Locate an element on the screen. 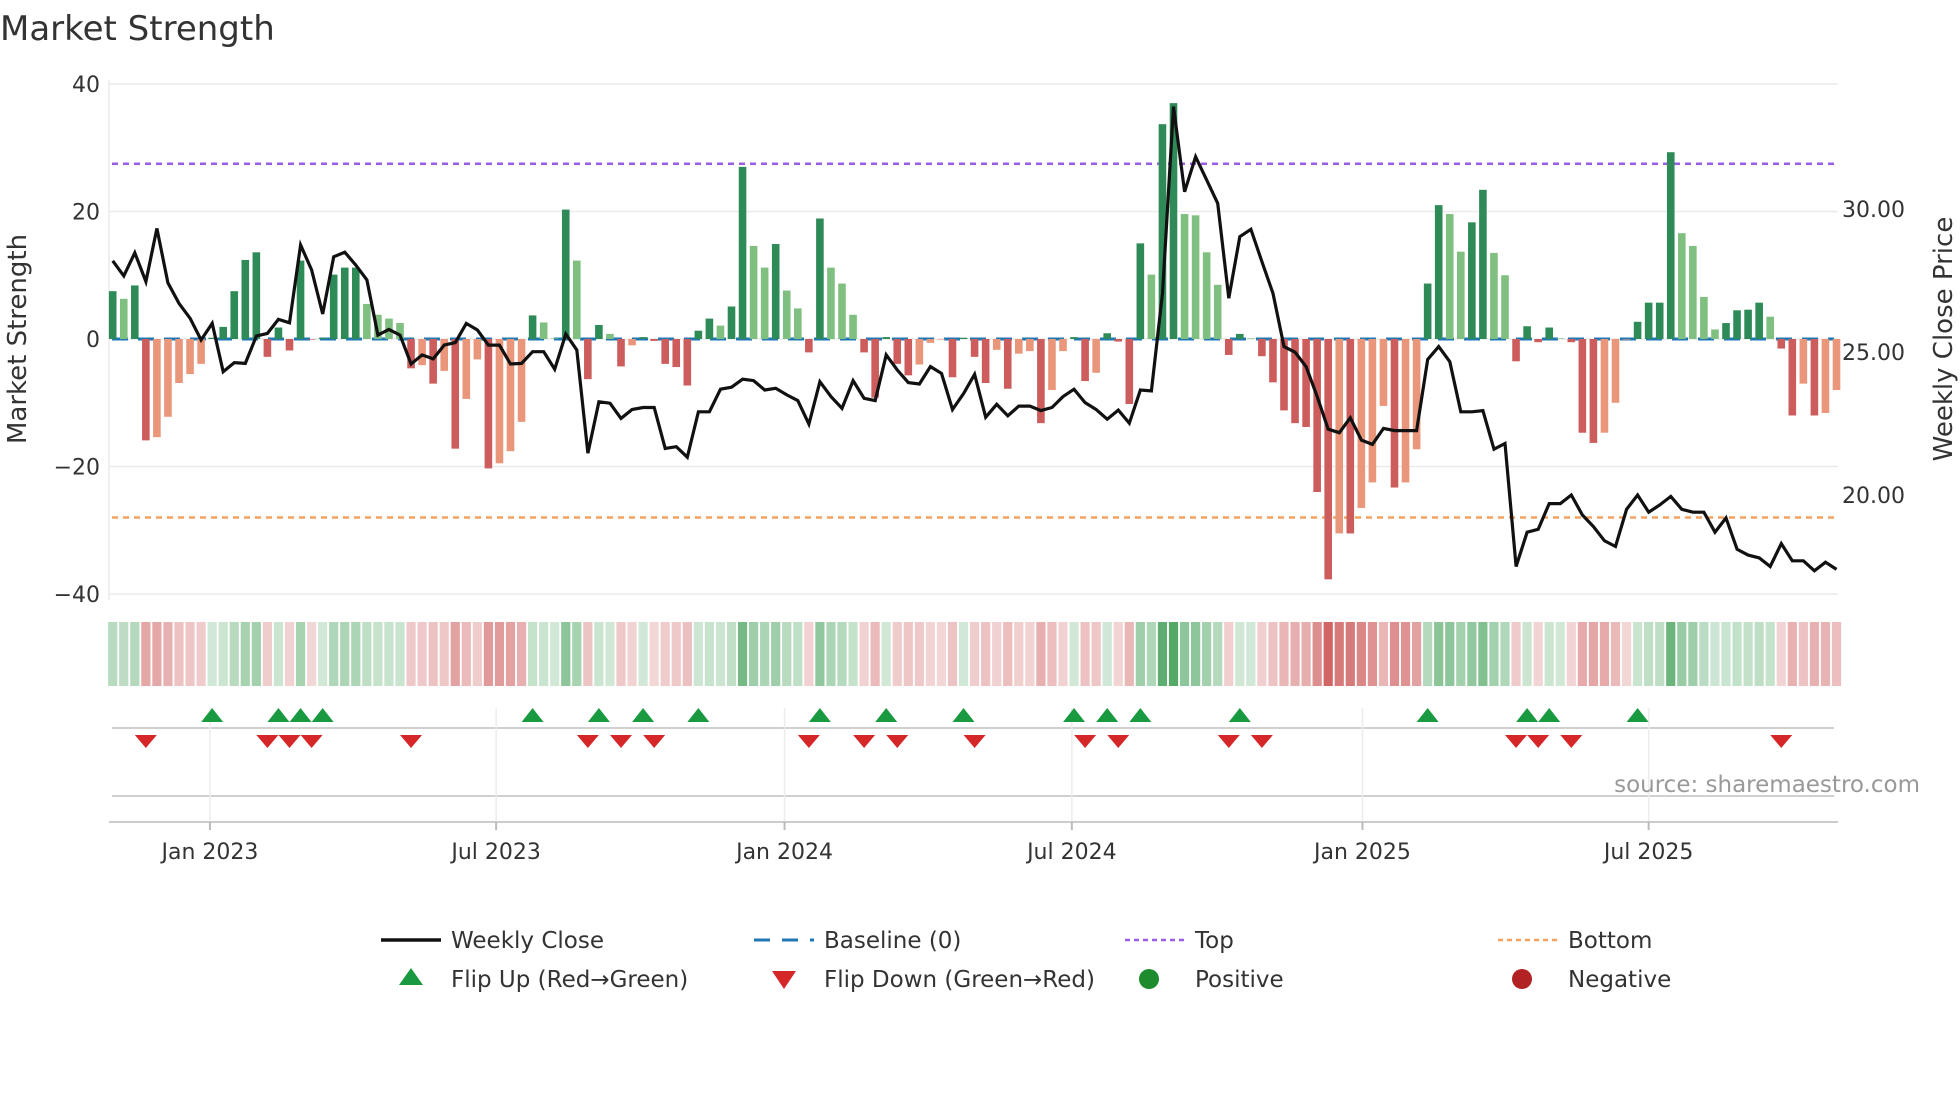 This screenshot has height=1102, width=1960. legend-label: Baseline (0) is located at coordinates (892, 941).